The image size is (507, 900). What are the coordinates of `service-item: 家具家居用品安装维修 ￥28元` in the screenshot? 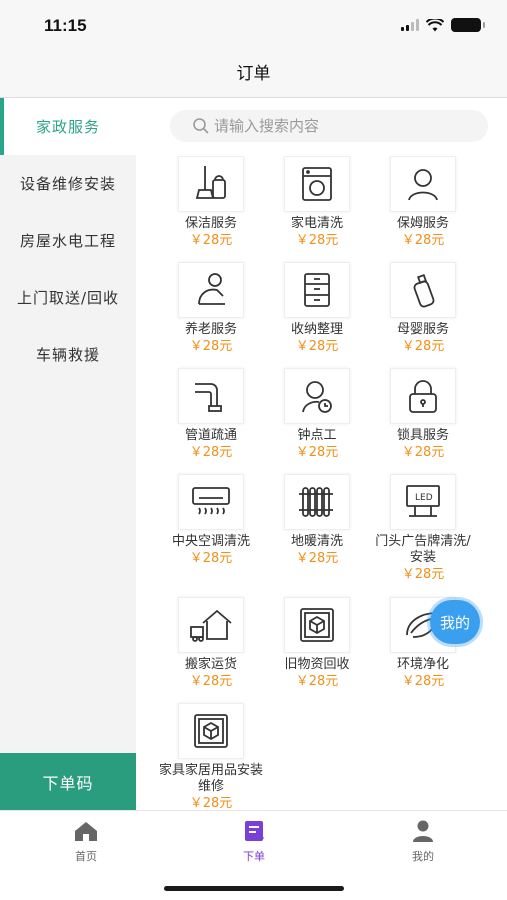 It's located at (211, 756).